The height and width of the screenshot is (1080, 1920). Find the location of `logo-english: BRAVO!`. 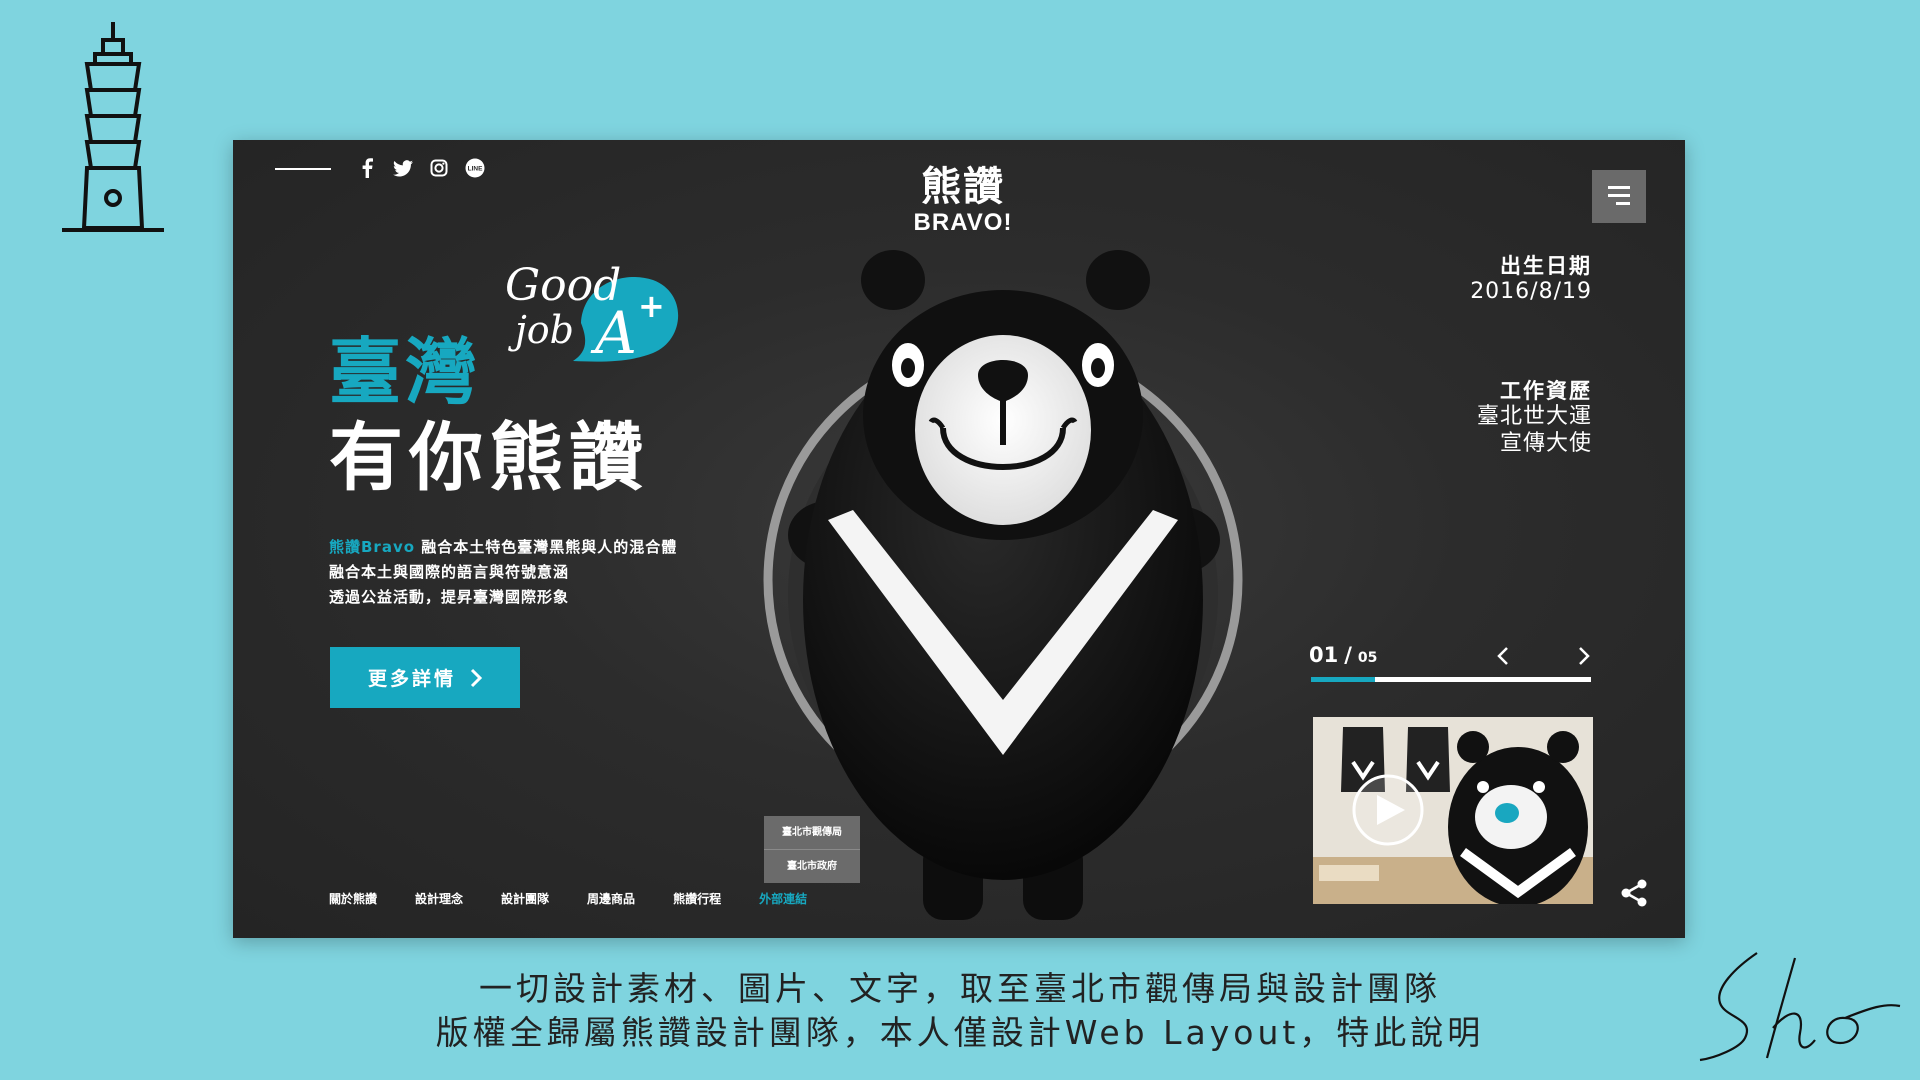

logo-english: BRAVO! is located at coordinates (963, 222).